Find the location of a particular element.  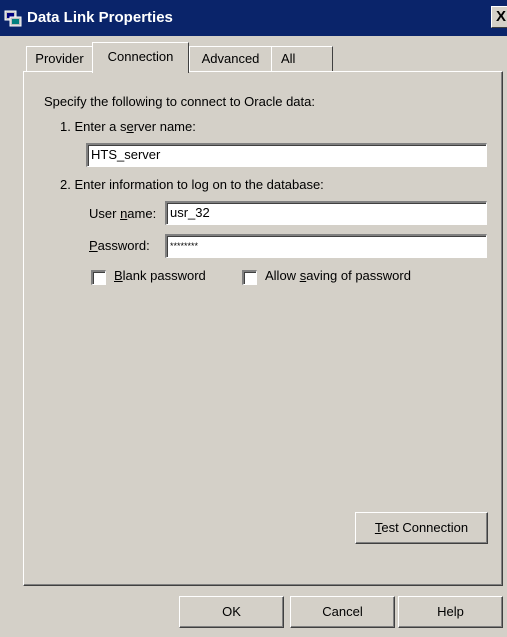

ok-button: OK is located at coordinates (231, 612).